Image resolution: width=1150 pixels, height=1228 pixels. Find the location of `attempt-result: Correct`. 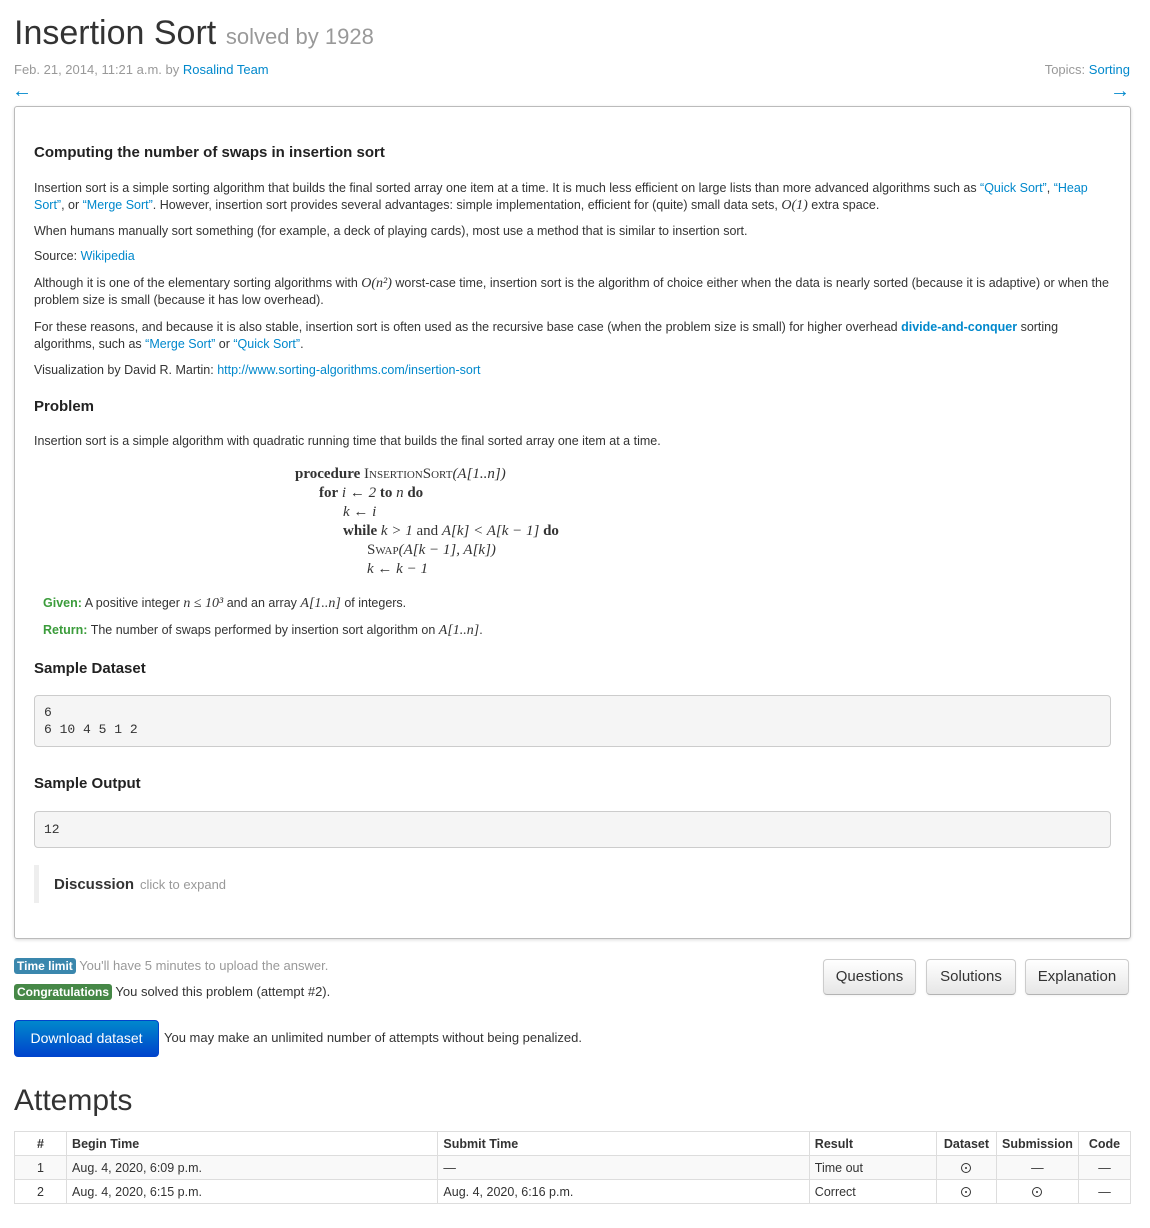

attempt-result: Correct is located at coordinates (872, 1191).